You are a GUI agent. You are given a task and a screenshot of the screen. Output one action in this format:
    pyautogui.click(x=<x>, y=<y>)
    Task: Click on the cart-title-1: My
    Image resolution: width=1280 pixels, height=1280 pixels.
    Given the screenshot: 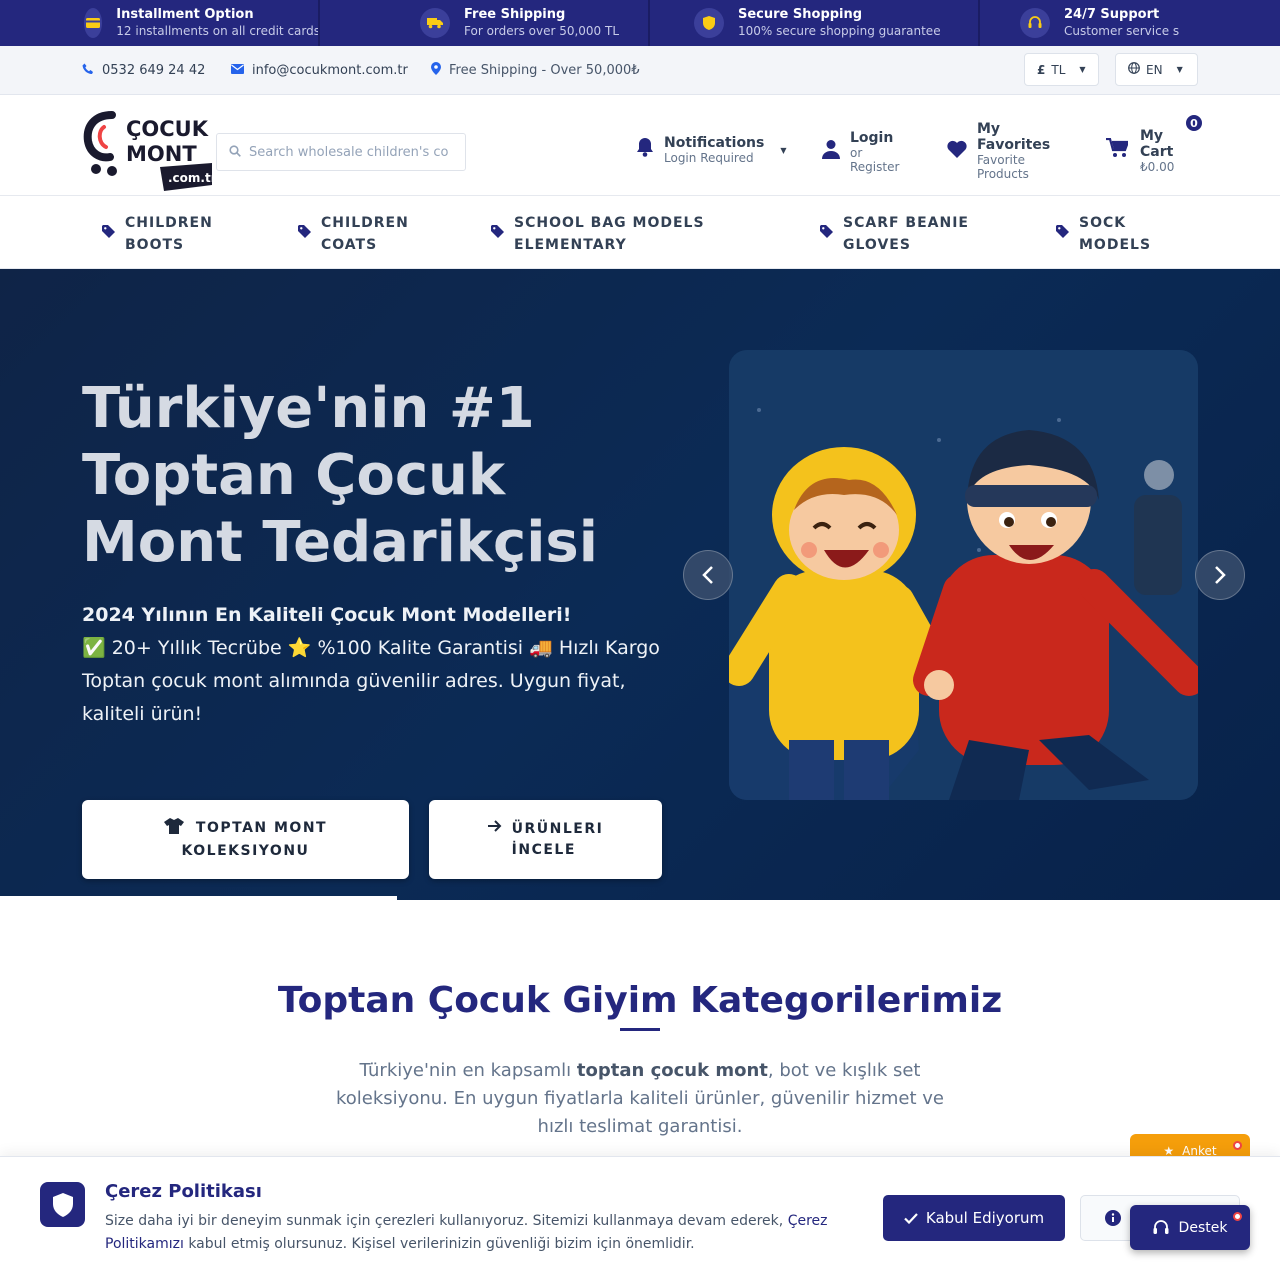 What is the action you would take?
    pyautogui.click(x=1152, y=136)
    